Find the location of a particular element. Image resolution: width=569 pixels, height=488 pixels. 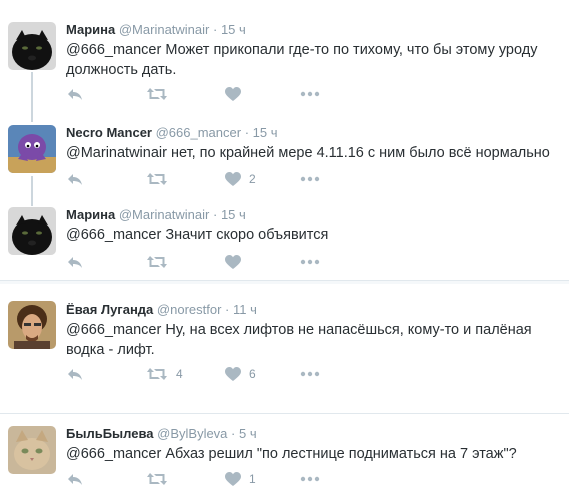

like-button: 6 is located at coordinates (240, 374).